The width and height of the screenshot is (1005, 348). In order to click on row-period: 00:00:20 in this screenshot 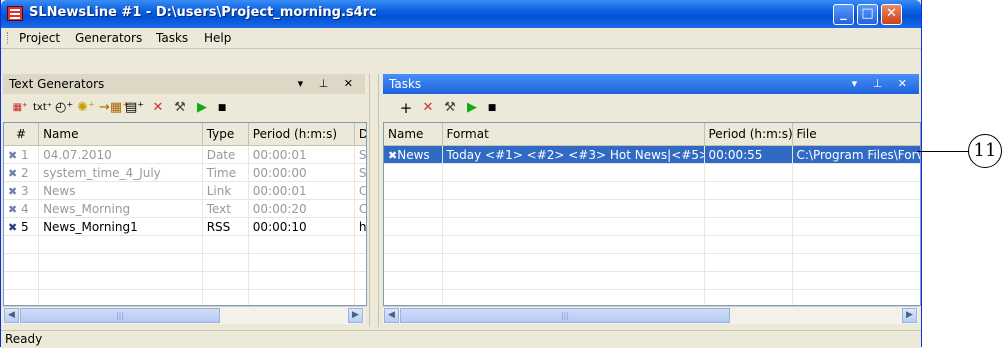, I will do `click(301, 208)`.